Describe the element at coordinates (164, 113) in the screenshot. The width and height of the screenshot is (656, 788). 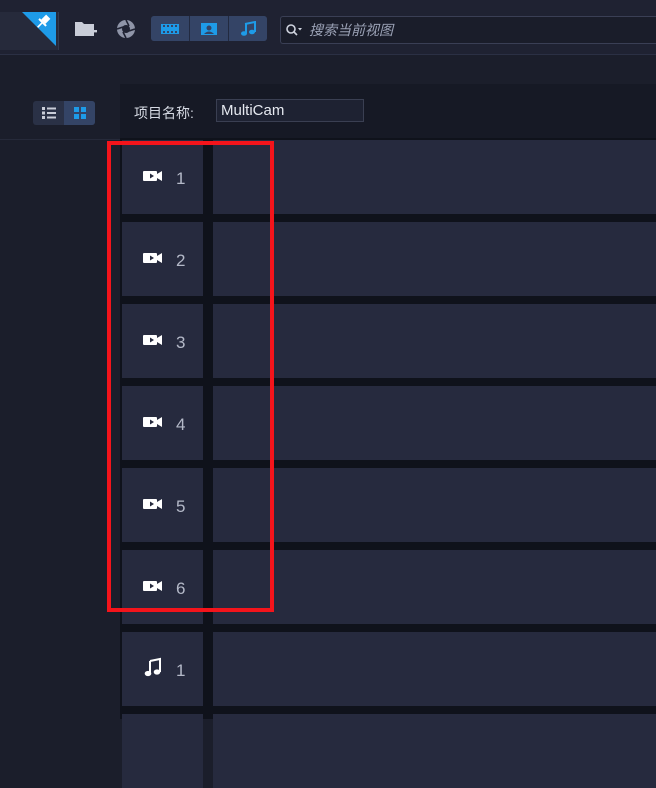
I see `project-name-label: 项目名称:` at that location.